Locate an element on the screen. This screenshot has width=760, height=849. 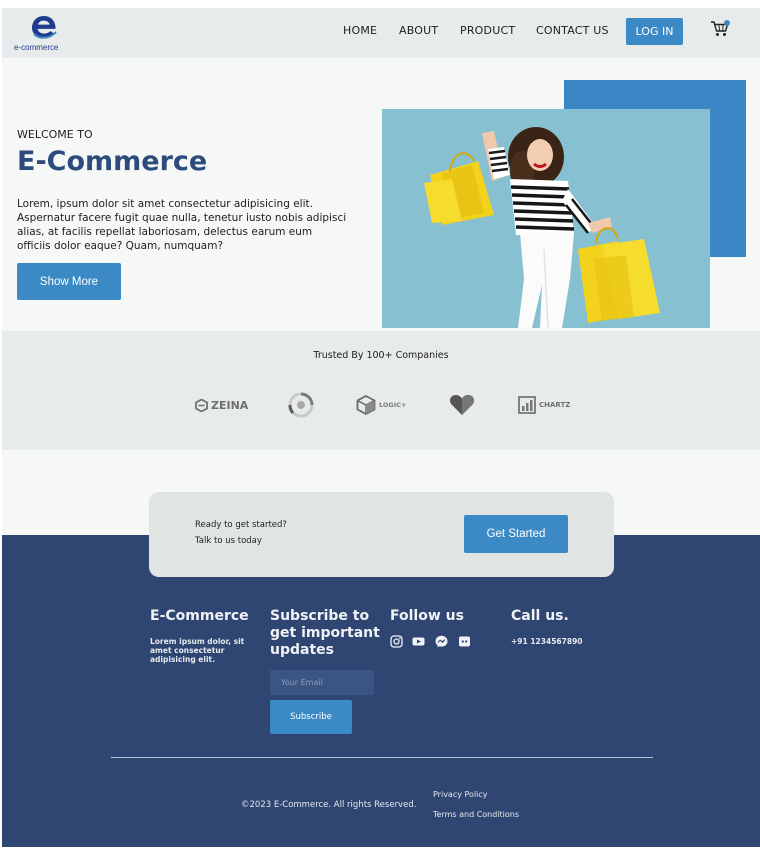
hero-image is located at coordinates (546, 218).